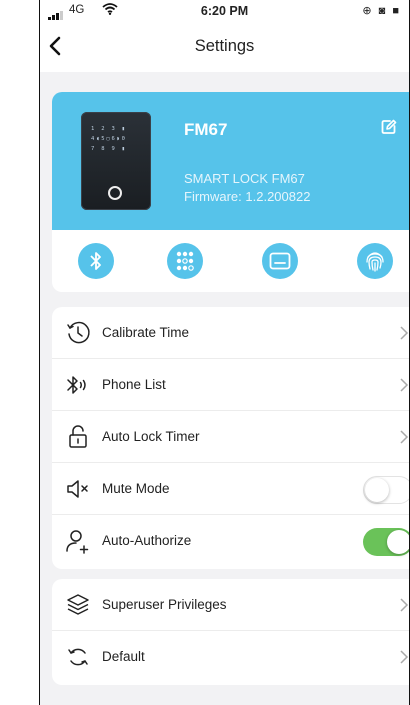 This screenshot has height=705, width=410. What do you see at coordinates (136, 488) in the screenshot?
I see `row-label: Mute Mode` at bounding box center [136, 488].